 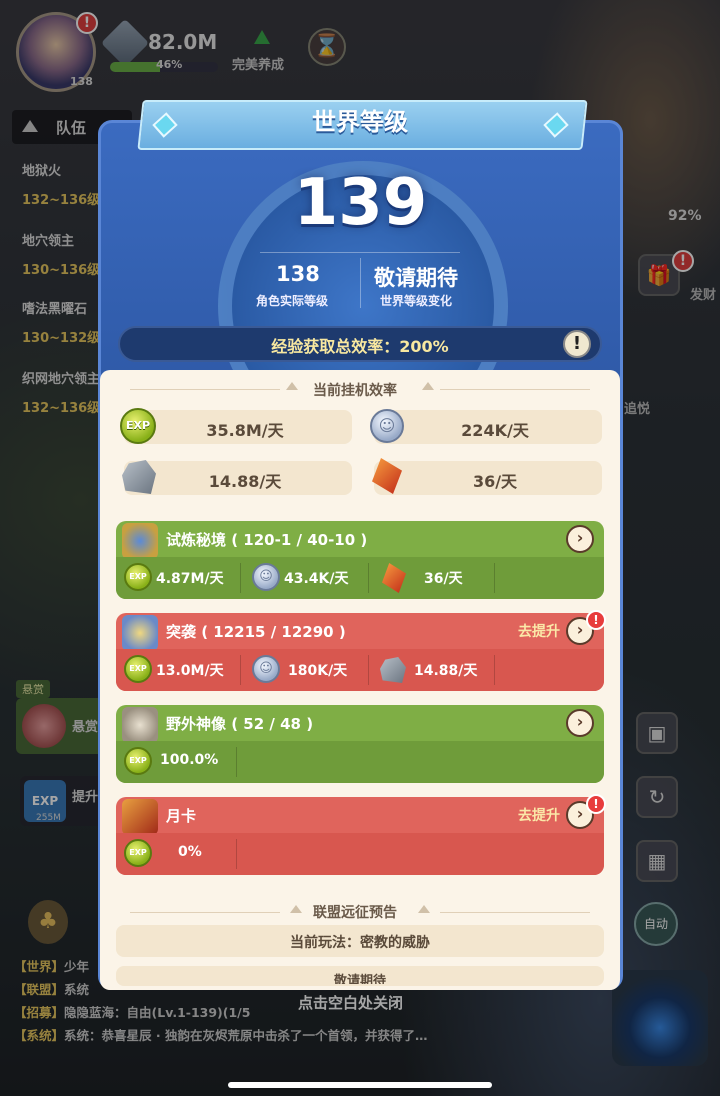 What do you see at coordinates (267, 540) in the screenshot?
I see `source-title: 试炼秘境 ( 120-1 / 40-10 )` at bounding box center [267, 540].